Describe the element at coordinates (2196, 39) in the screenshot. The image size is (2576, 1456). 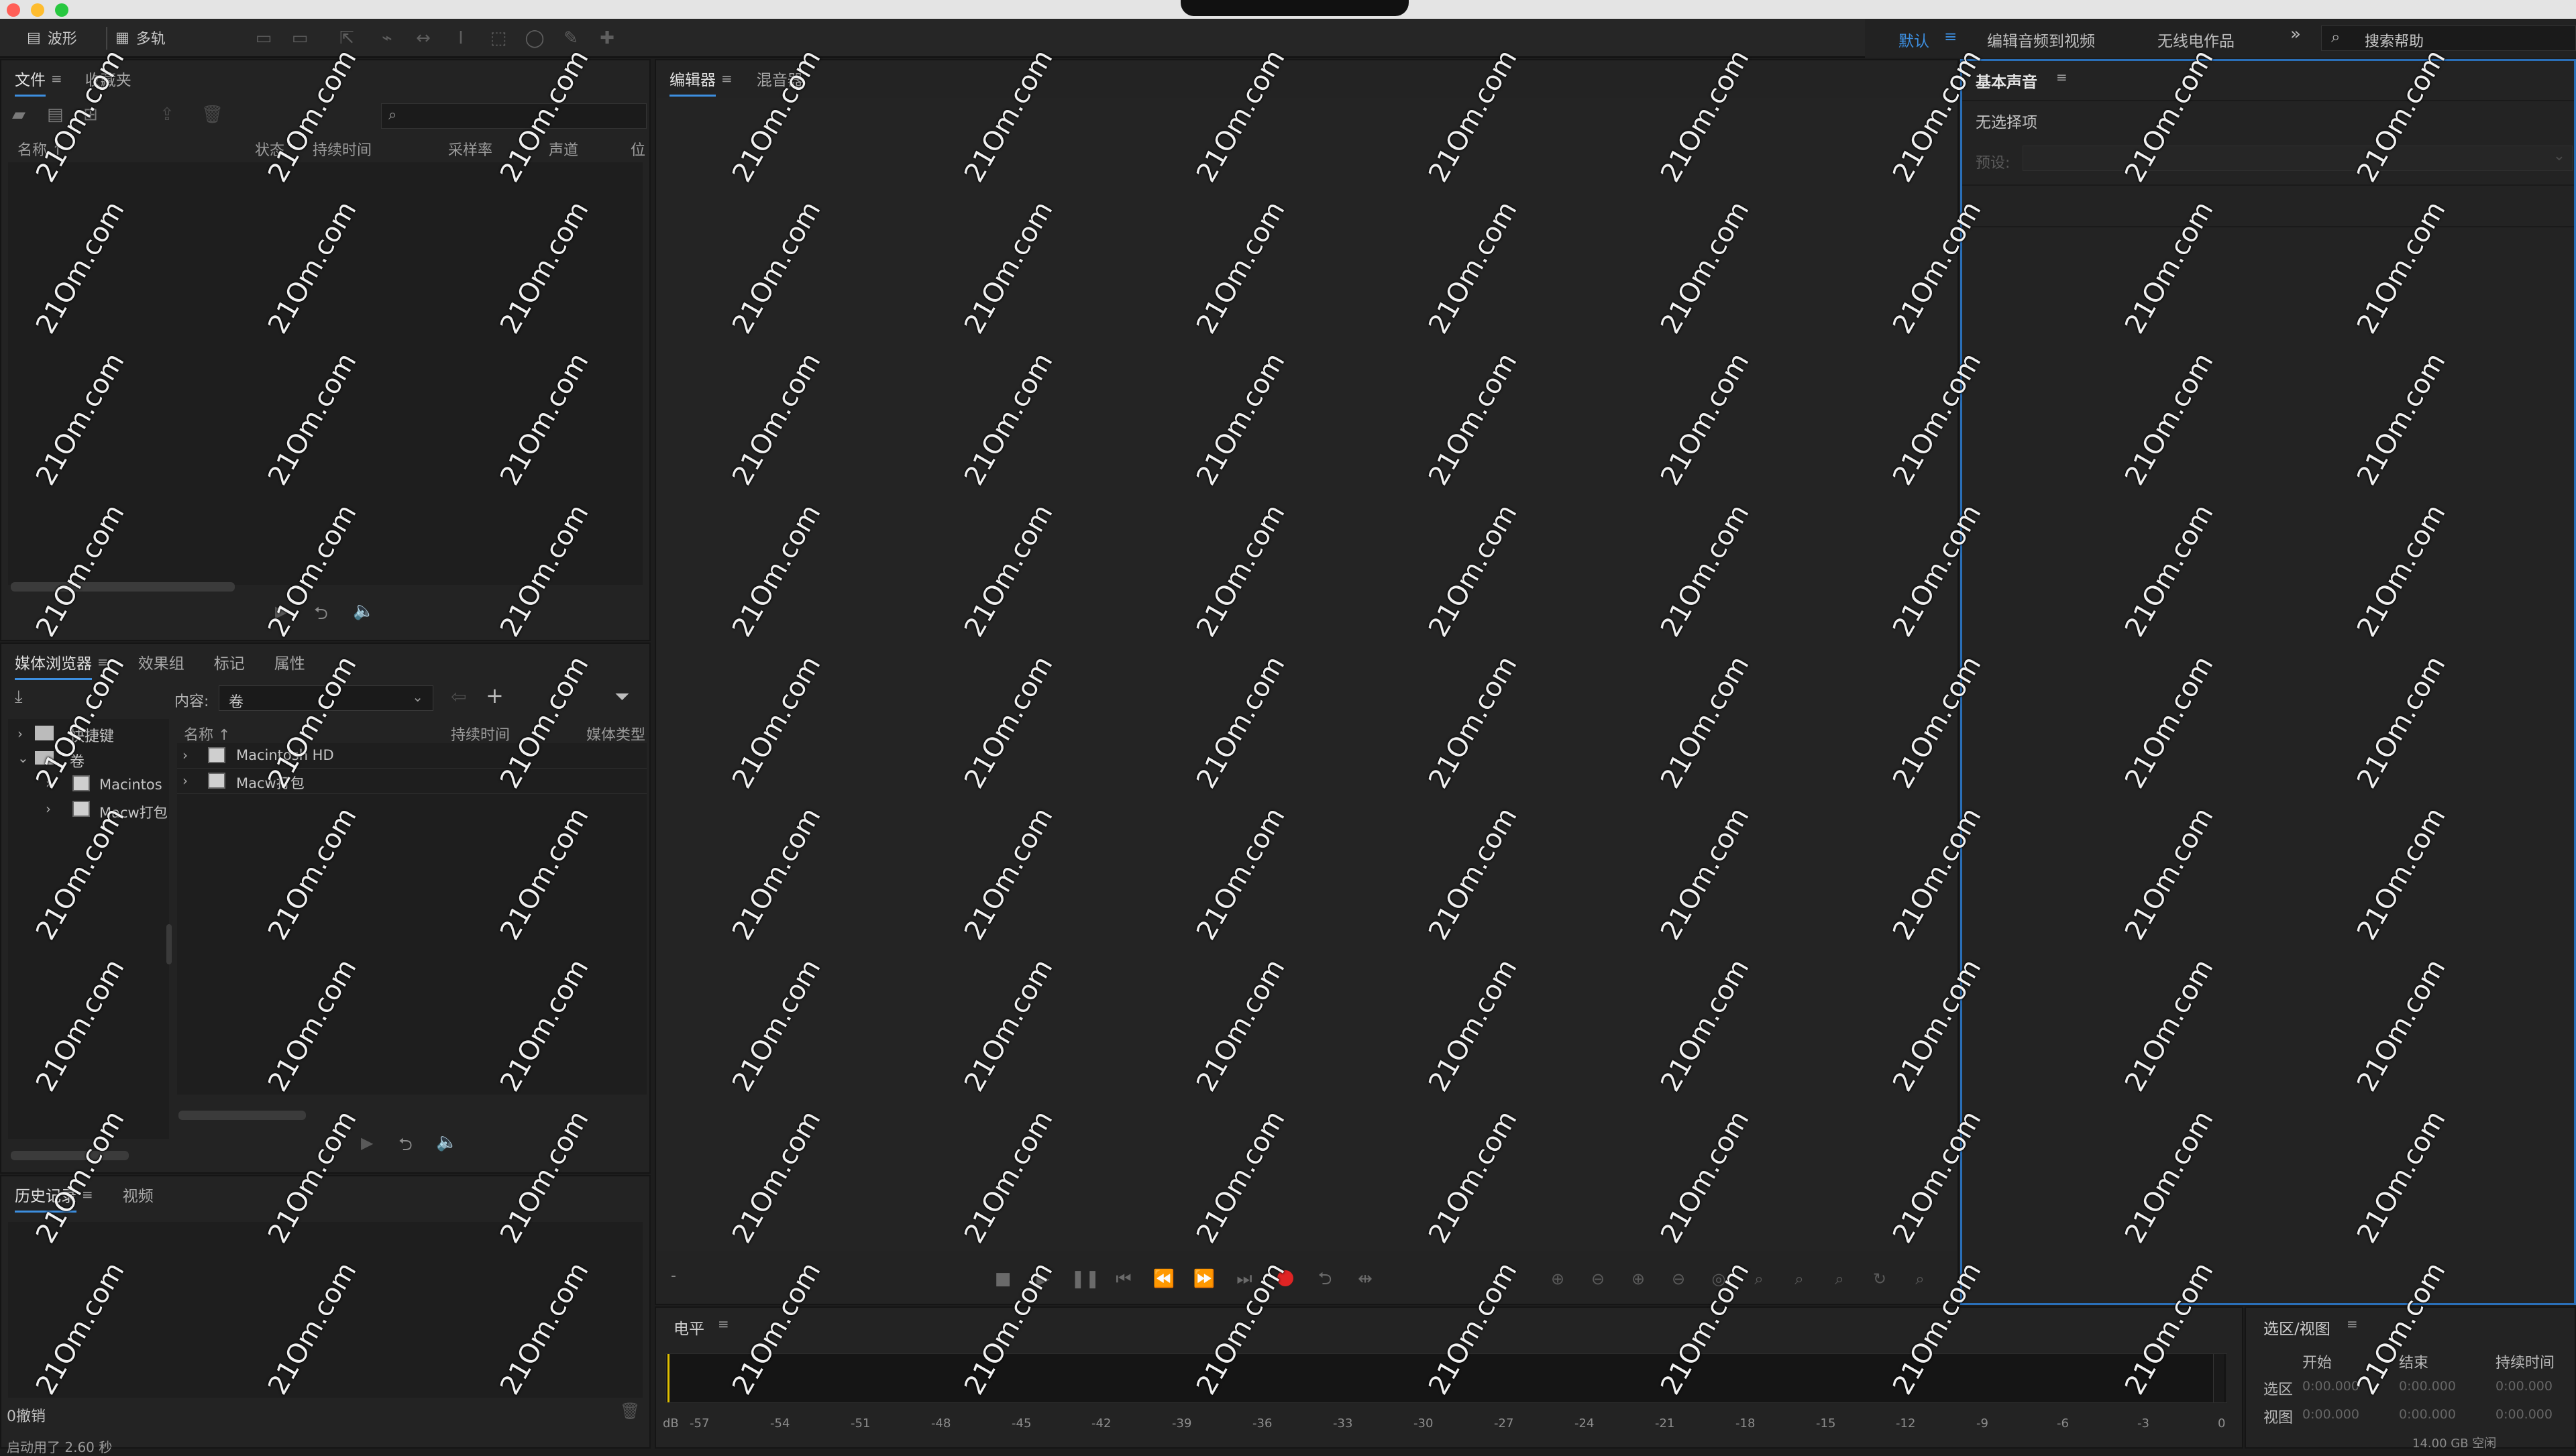
I see `workspace-radio-production: 无线电作品` at that location.